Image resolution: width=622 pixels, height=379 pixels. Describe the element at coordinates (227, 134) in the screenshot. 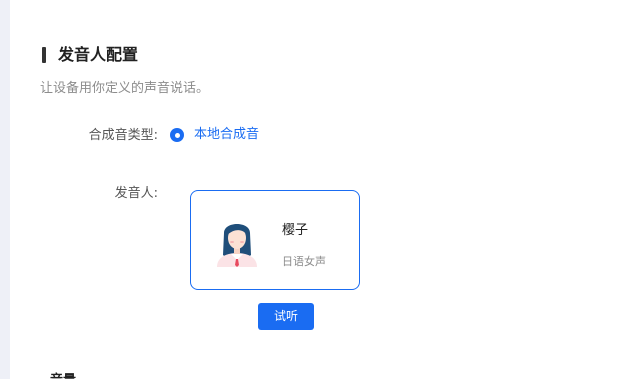

I see `radio-label: 本地合成音` at that location.